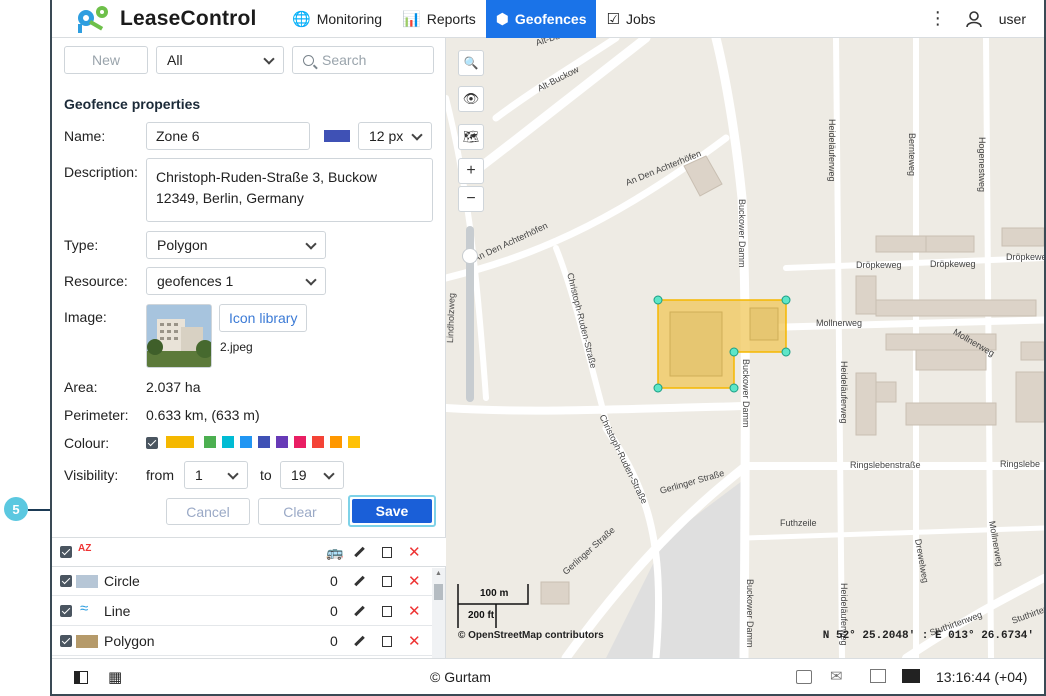  Describe the element at coordinates (439, 19) in the screenshot. I see `nav-reports: 📊 Reports` at that location.